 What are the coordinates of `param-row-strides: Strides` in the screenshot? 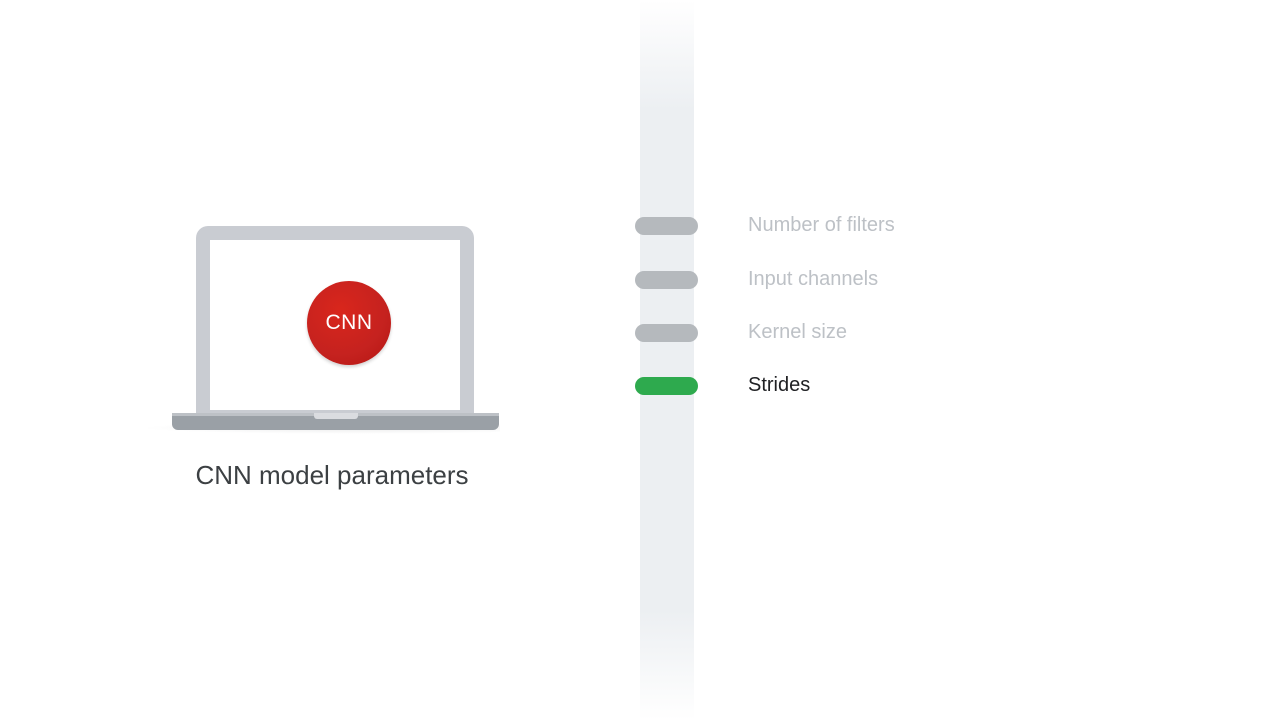 It's located at (845, 385).